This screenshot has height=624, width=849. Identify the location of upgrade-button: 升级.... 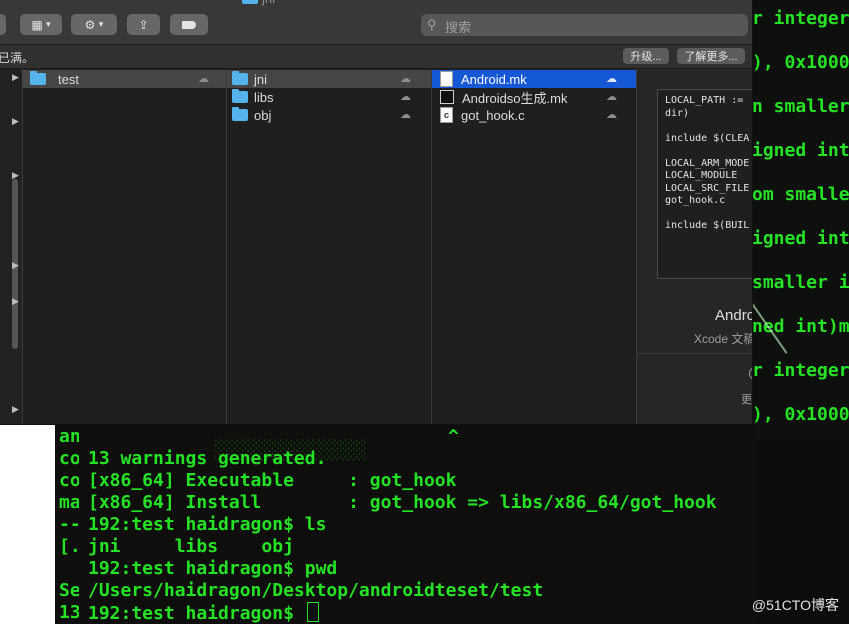
(646, 56).